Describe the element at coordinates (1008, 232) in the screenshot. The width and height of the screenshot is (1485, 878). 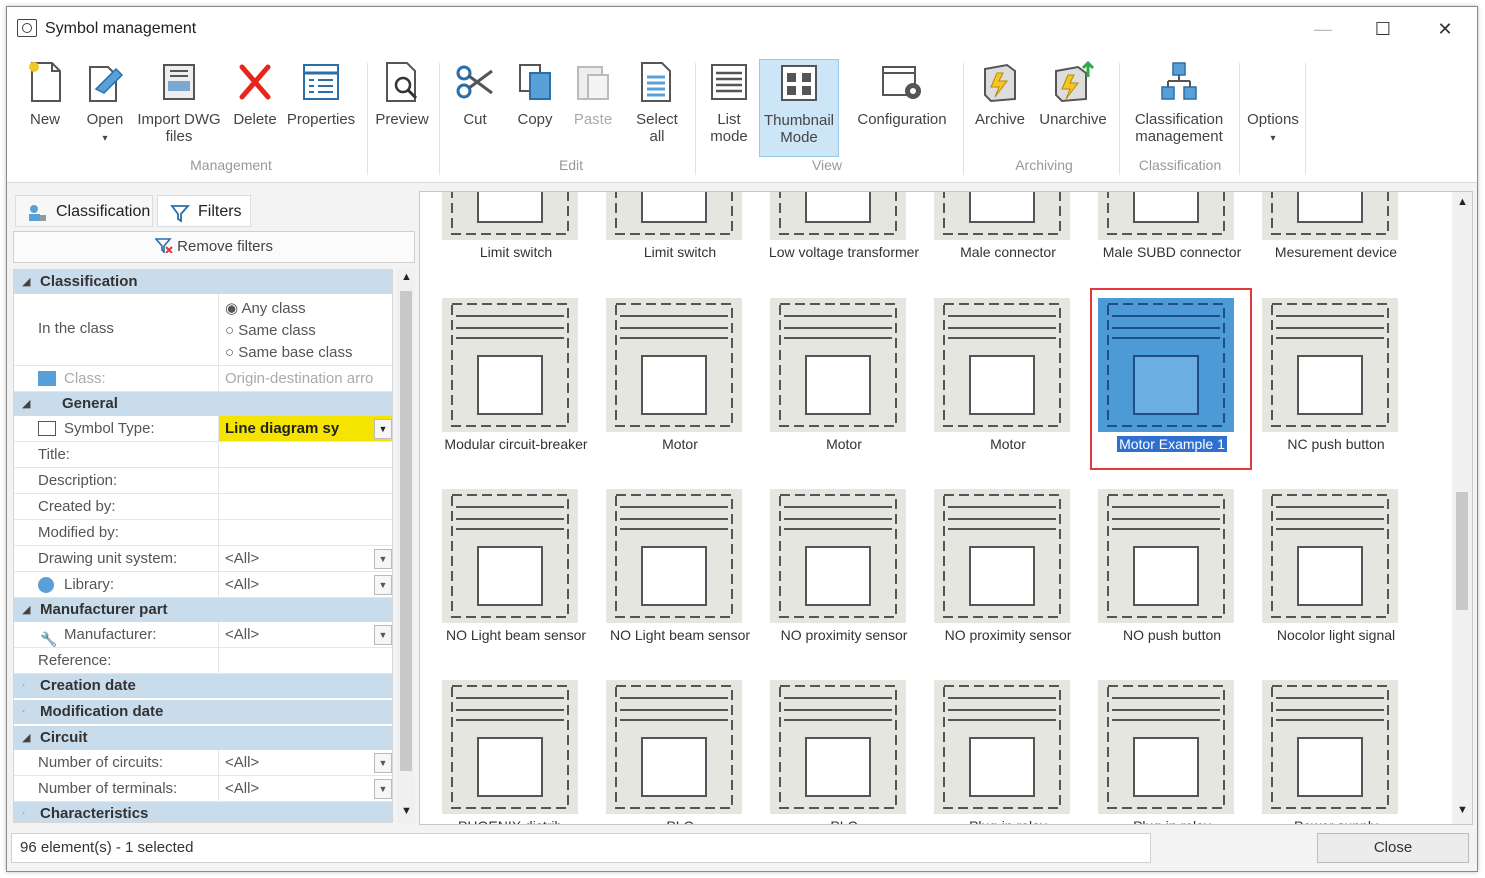
I see `symbol-thumbnail: Male connector` at that location.